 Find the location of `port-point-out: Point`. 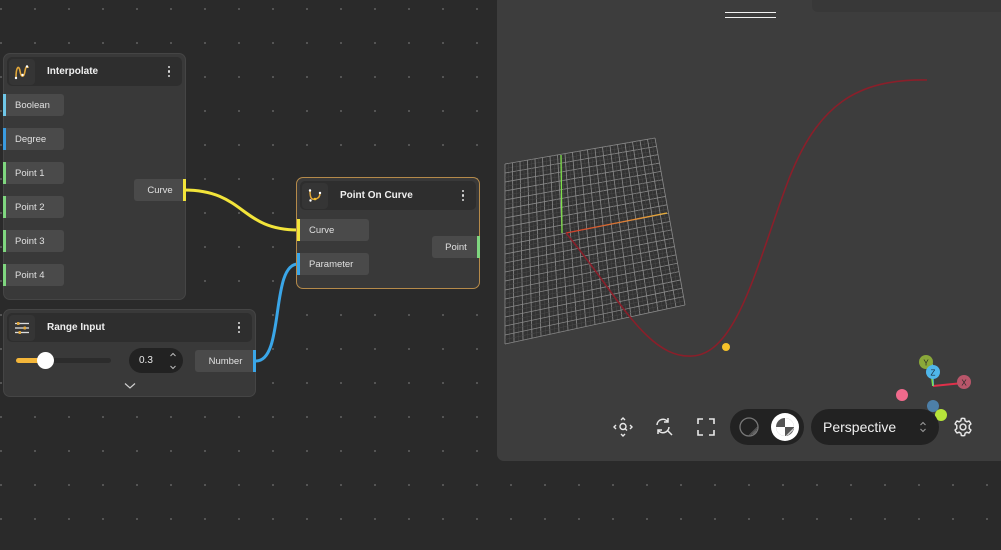

port-point-out: Point is located at coordinates (456, 247).